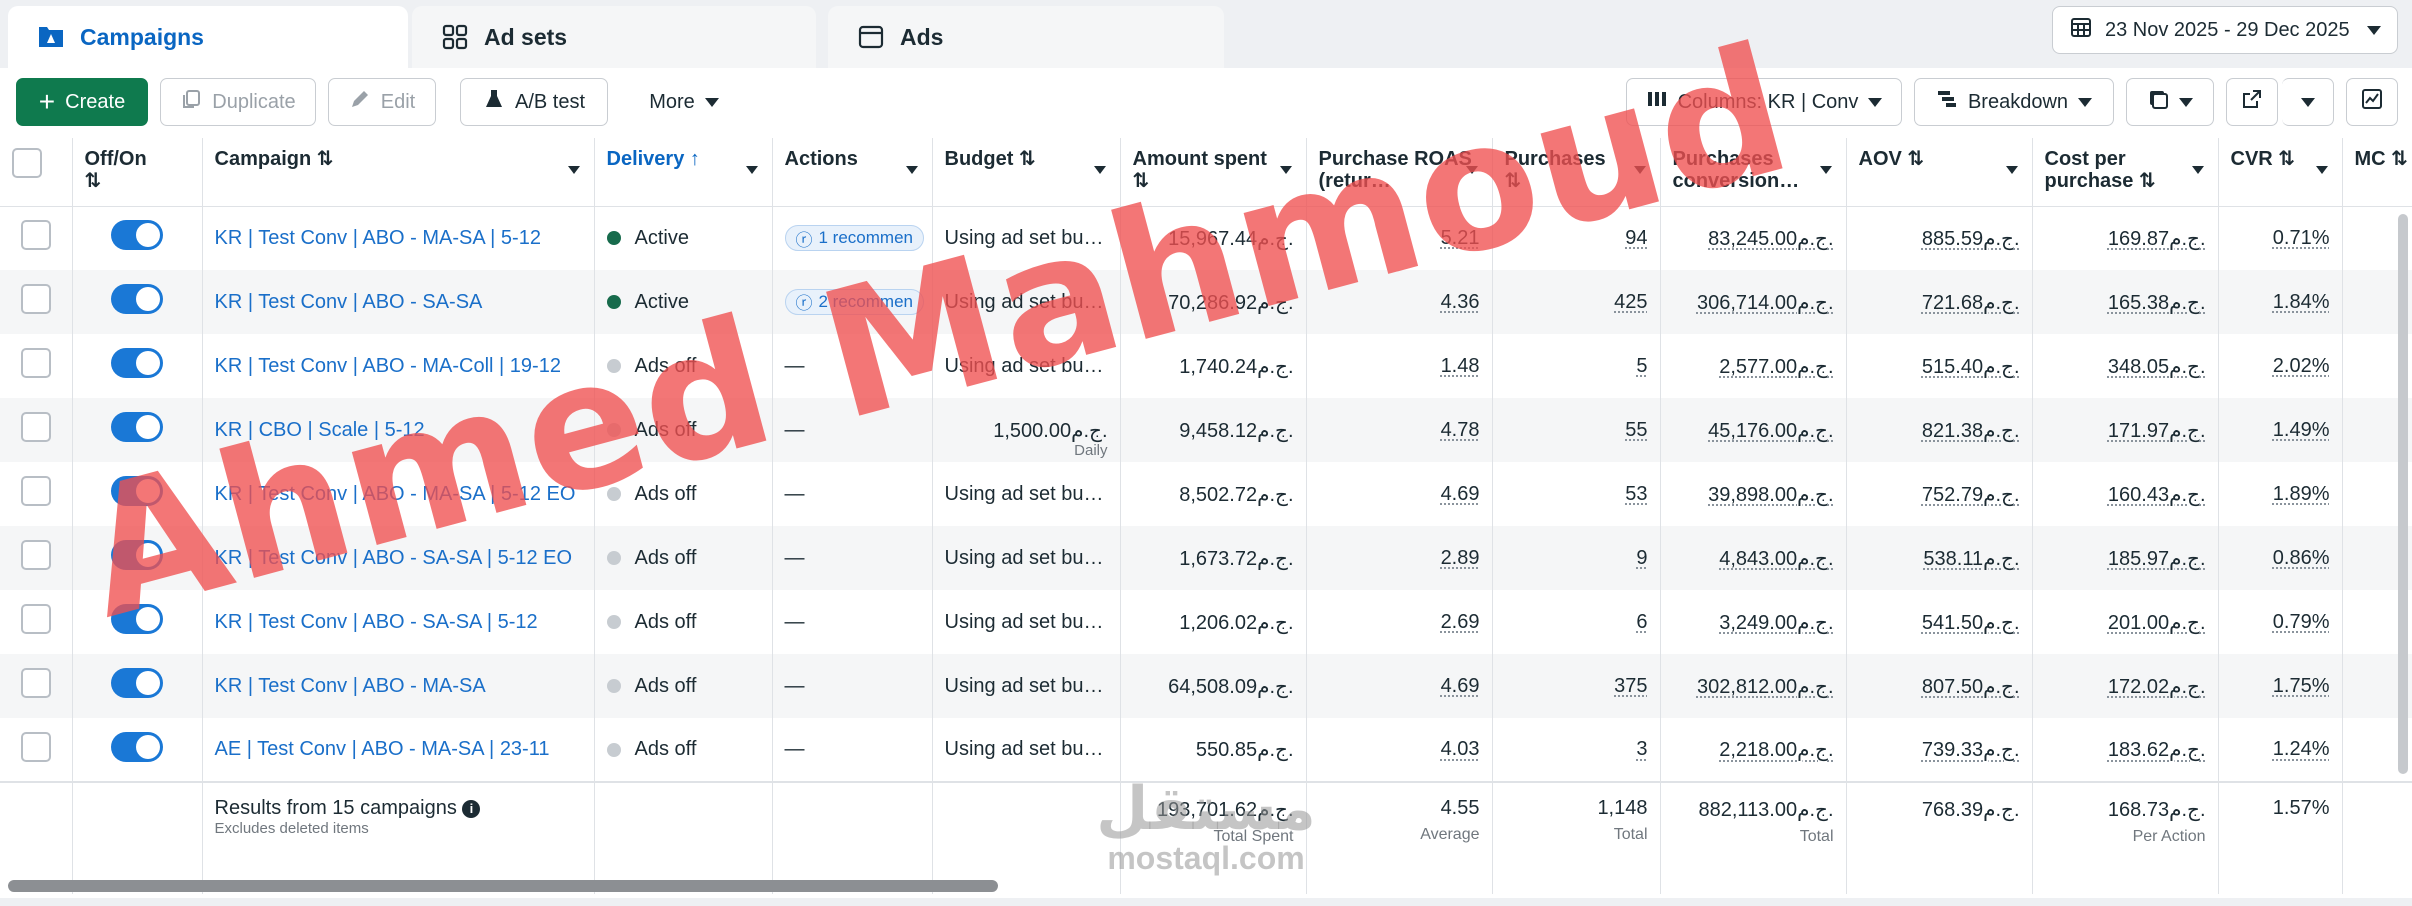  I want to click on campaign-name-cell: KR | Test Conv | ABO - SA-SA | 5-12, so click(398, 622).